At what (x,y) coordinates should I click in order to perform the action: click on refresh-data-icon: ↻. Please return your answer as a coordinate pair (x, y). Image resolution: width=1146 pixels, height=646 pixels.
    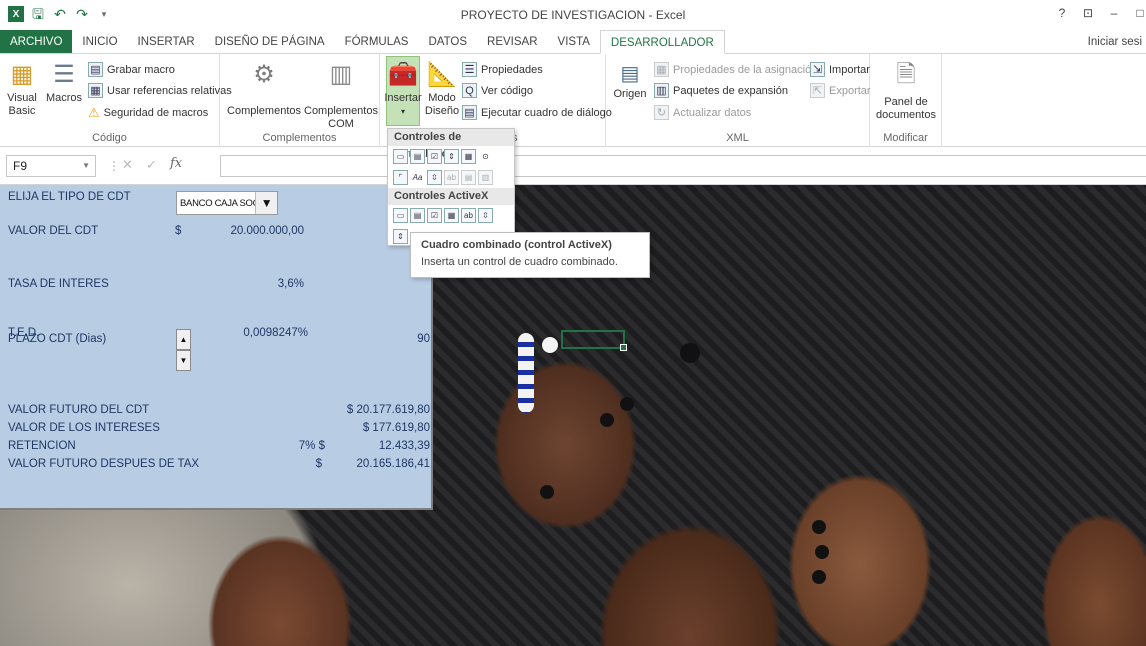
    Looking at the image, I should click on (661, 112).